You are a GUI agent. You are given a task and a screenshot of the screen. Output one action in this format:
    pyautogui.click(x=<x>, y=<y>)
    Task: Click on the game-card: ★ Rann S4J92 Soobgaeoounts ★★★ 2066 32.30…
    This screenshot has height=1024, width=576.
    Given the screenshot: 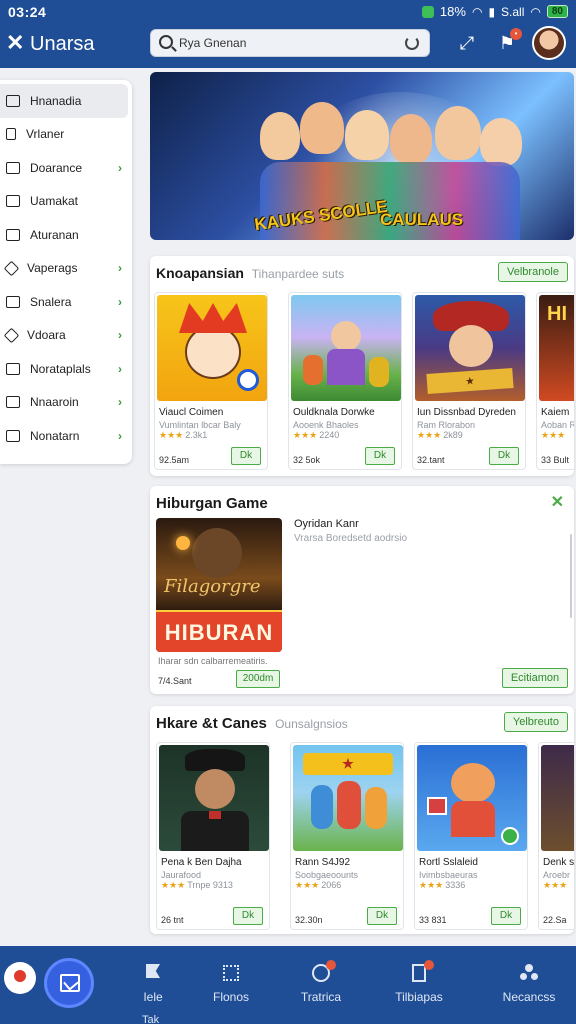 What is the action you would take?
    pyautogui.click(x=347, y=836)
    